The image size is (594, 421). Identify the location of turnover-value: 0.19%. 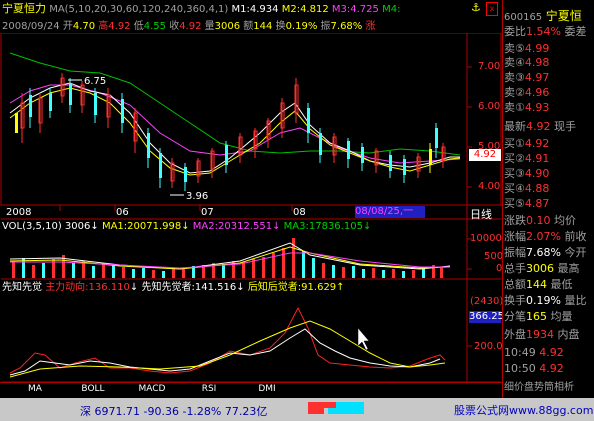
(301, 26).